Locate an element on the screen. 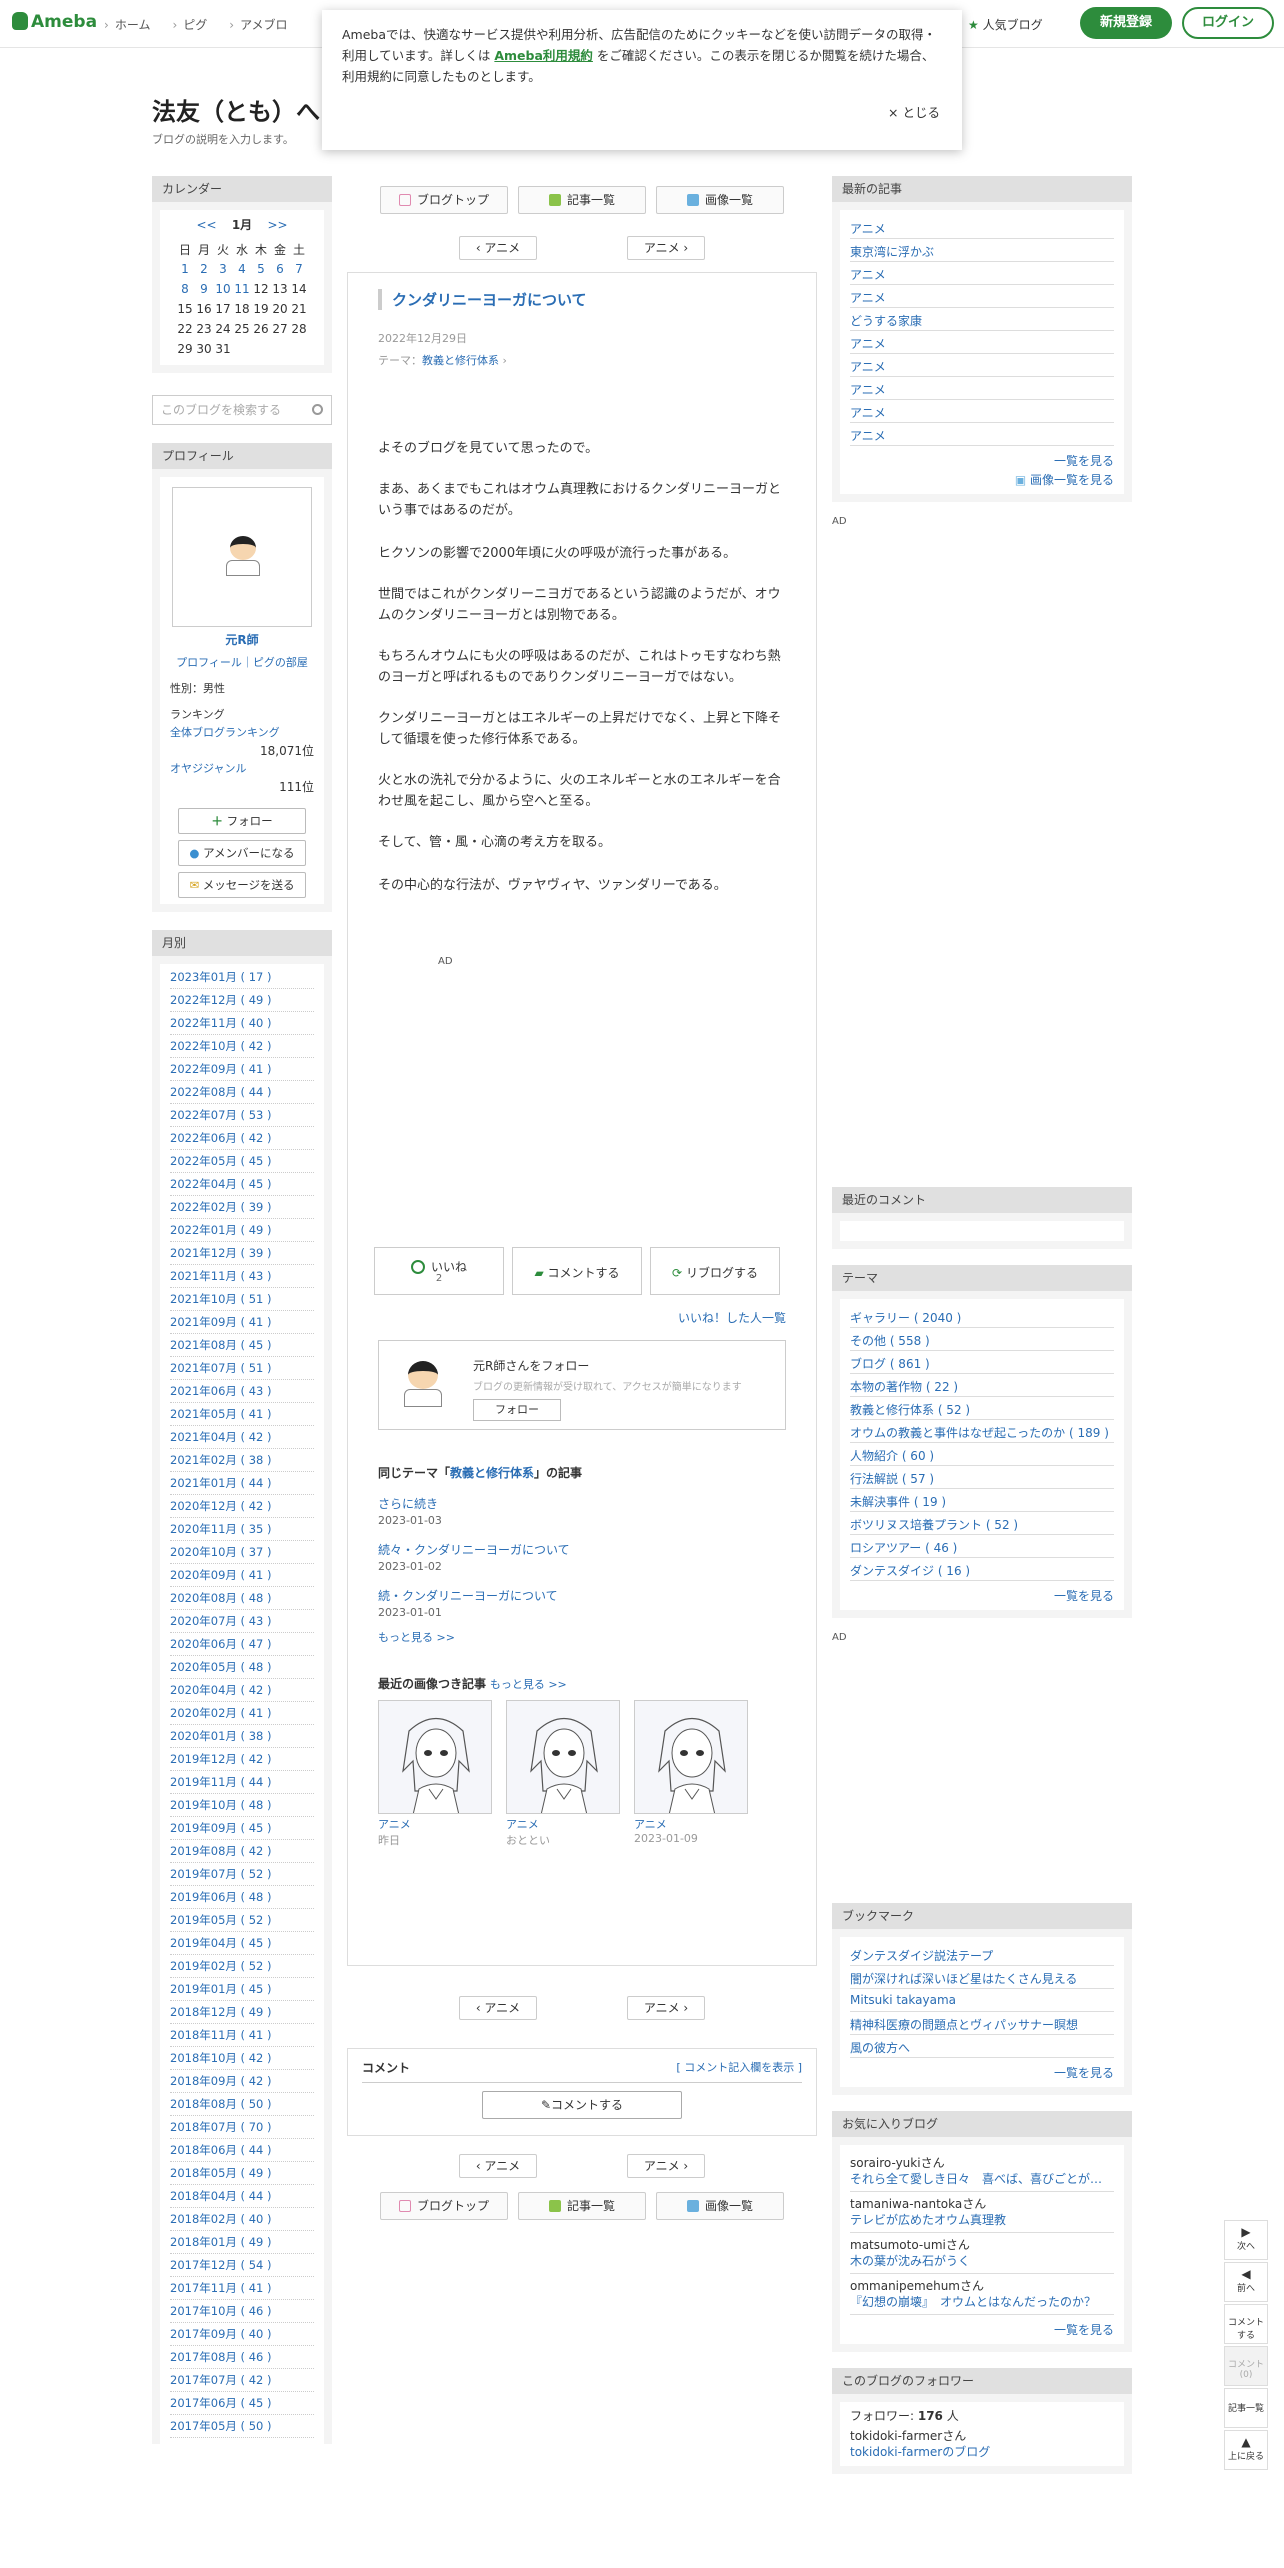  prev-article-button: ‹ アニメ is located at coordinates (498, 248).